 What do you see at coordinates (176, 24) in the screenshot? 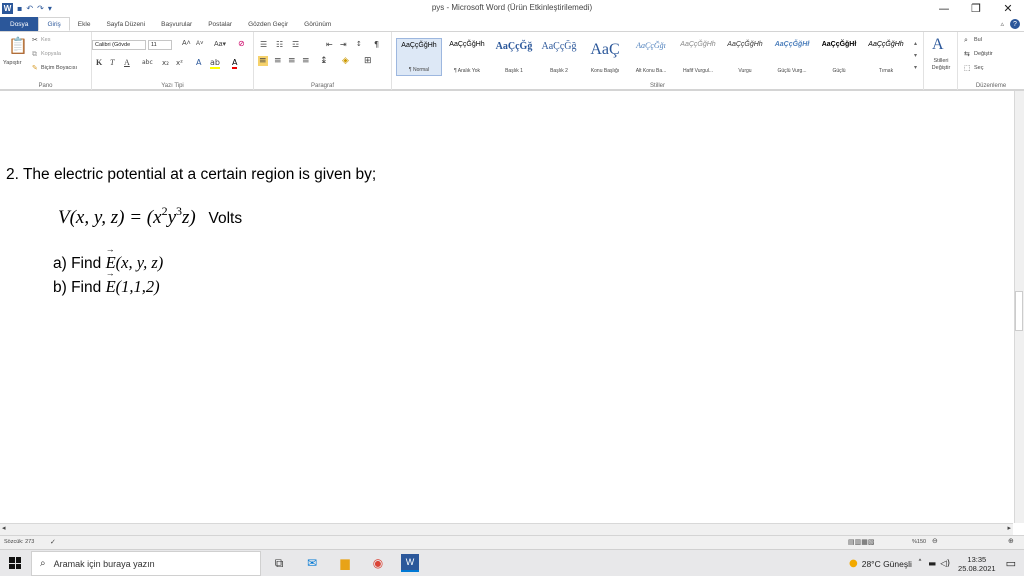
I see `tab-references: Başvurular` at bounding box center [176, 24].